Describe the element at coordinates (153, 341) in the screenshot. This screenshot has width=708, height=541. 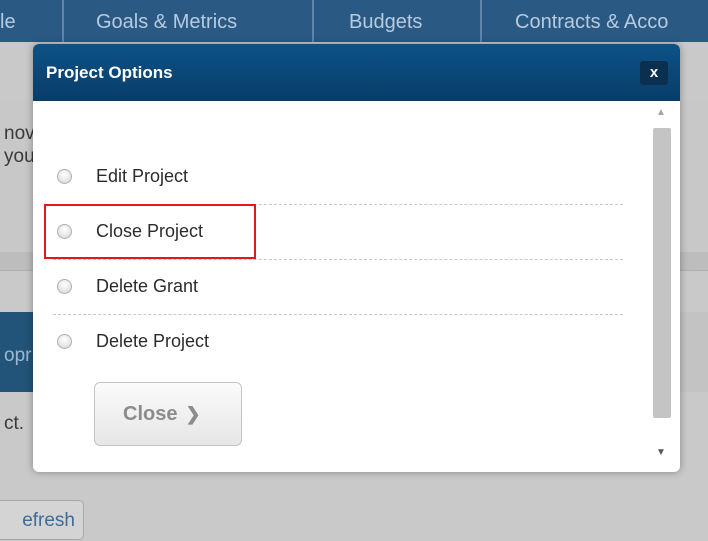
I see `option-label: Delete Project` at that location.